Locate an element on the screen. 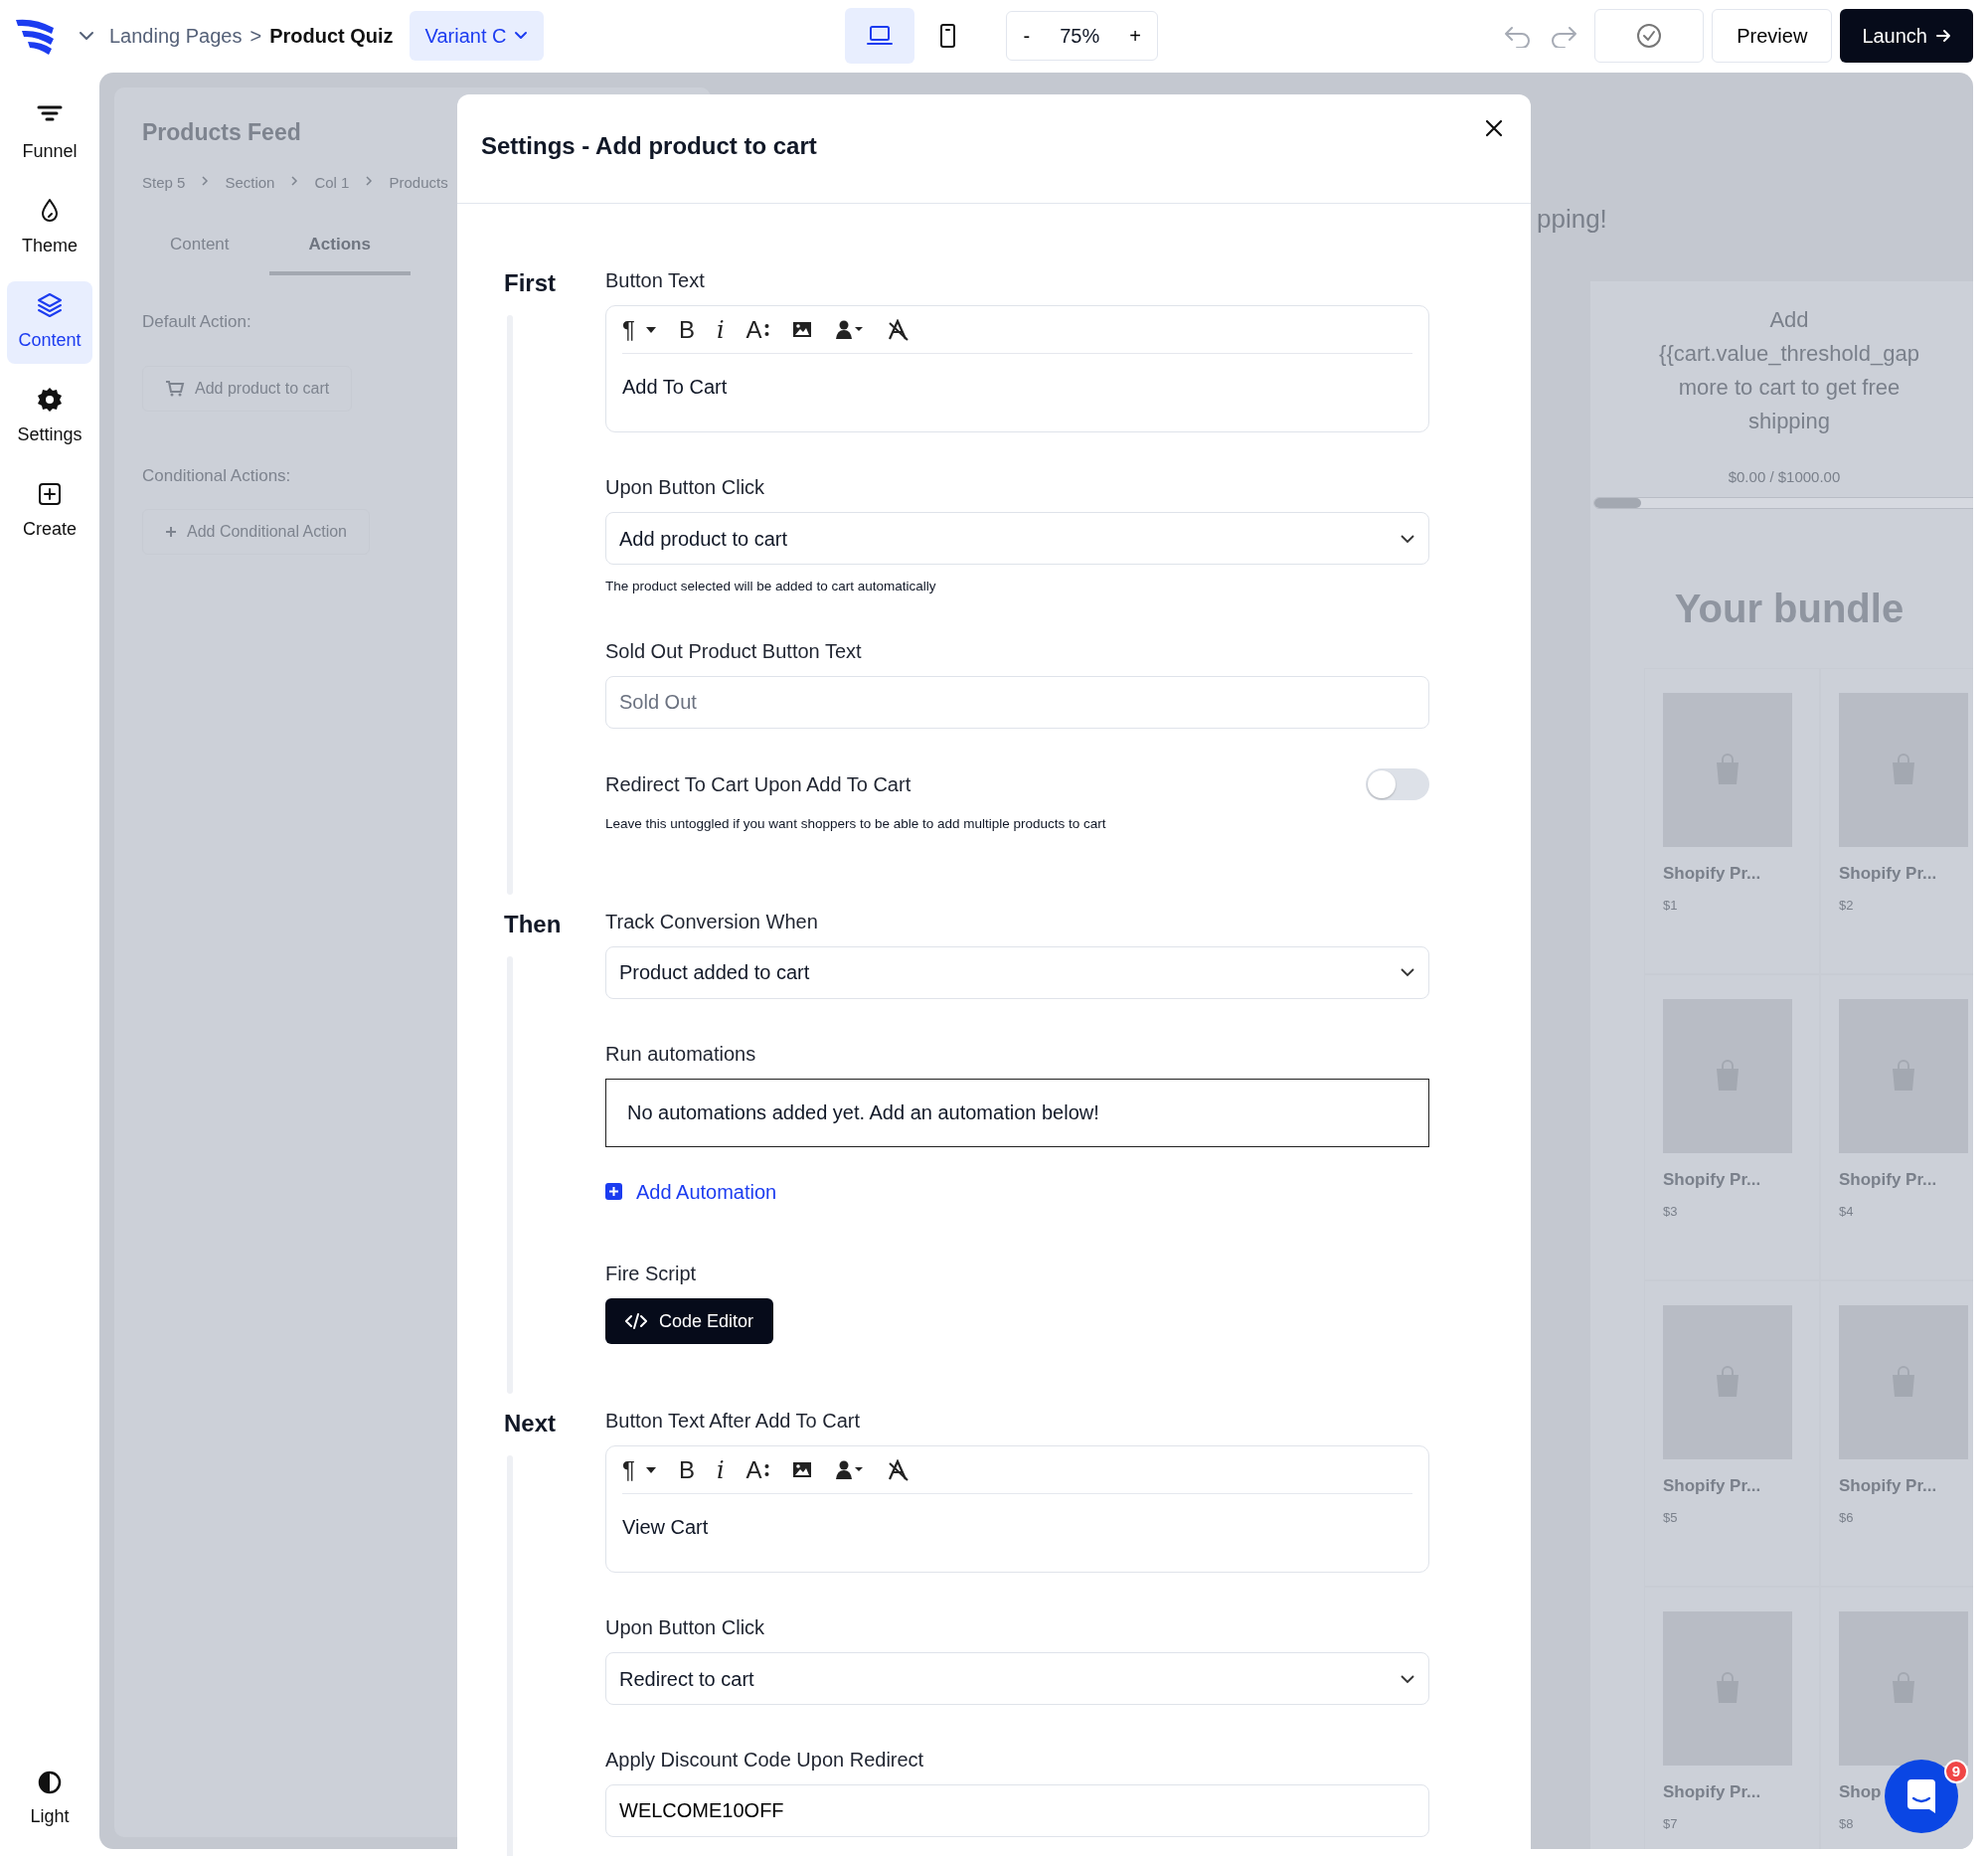 The image size is (1988, 1856). code-icon is located at coordinates (636, 1321).